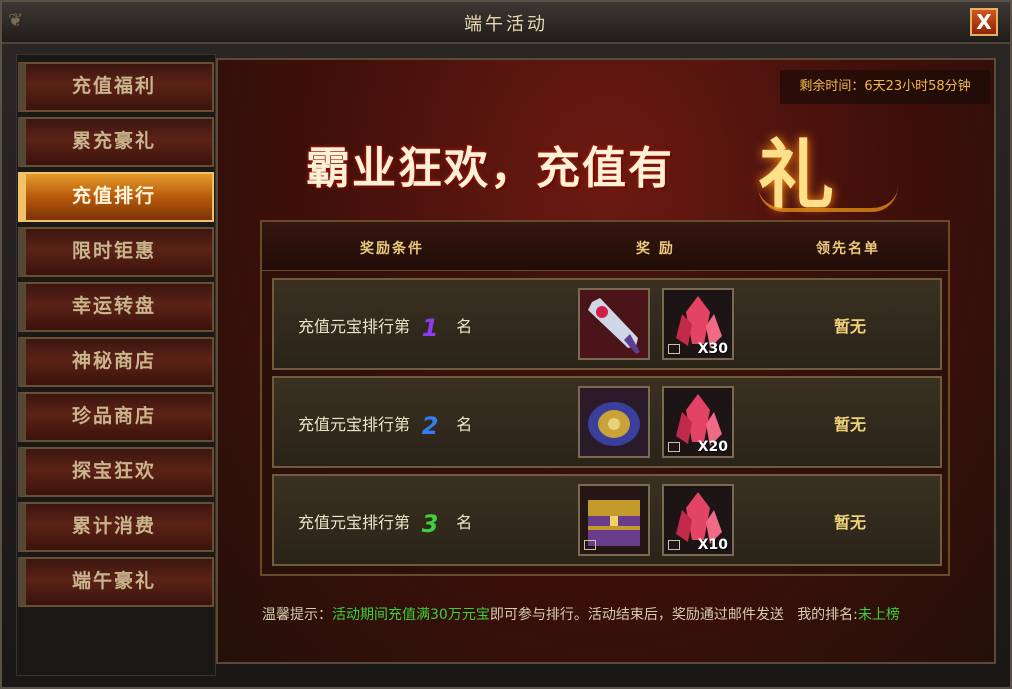  I want to click on sidebar-item-label: 充值福利, so click(114, 86).